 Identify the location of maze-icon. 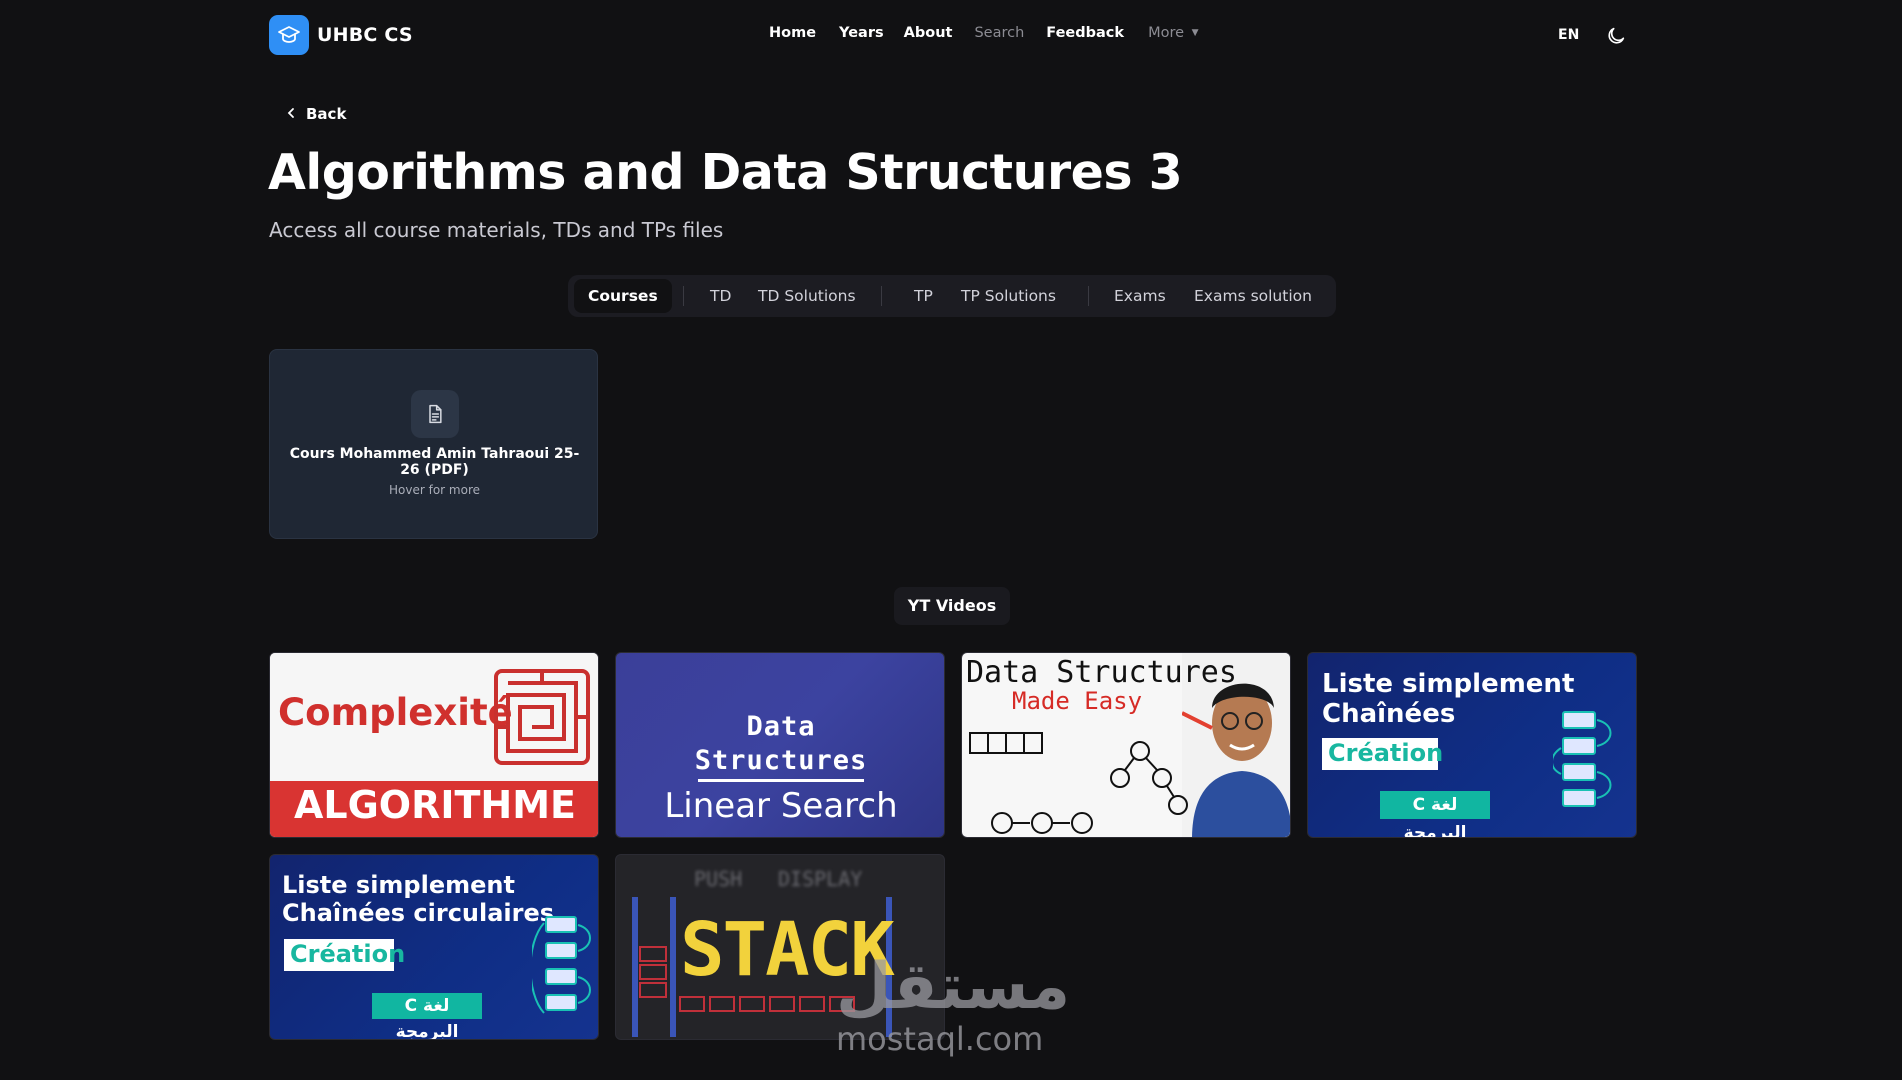
(542, 717).